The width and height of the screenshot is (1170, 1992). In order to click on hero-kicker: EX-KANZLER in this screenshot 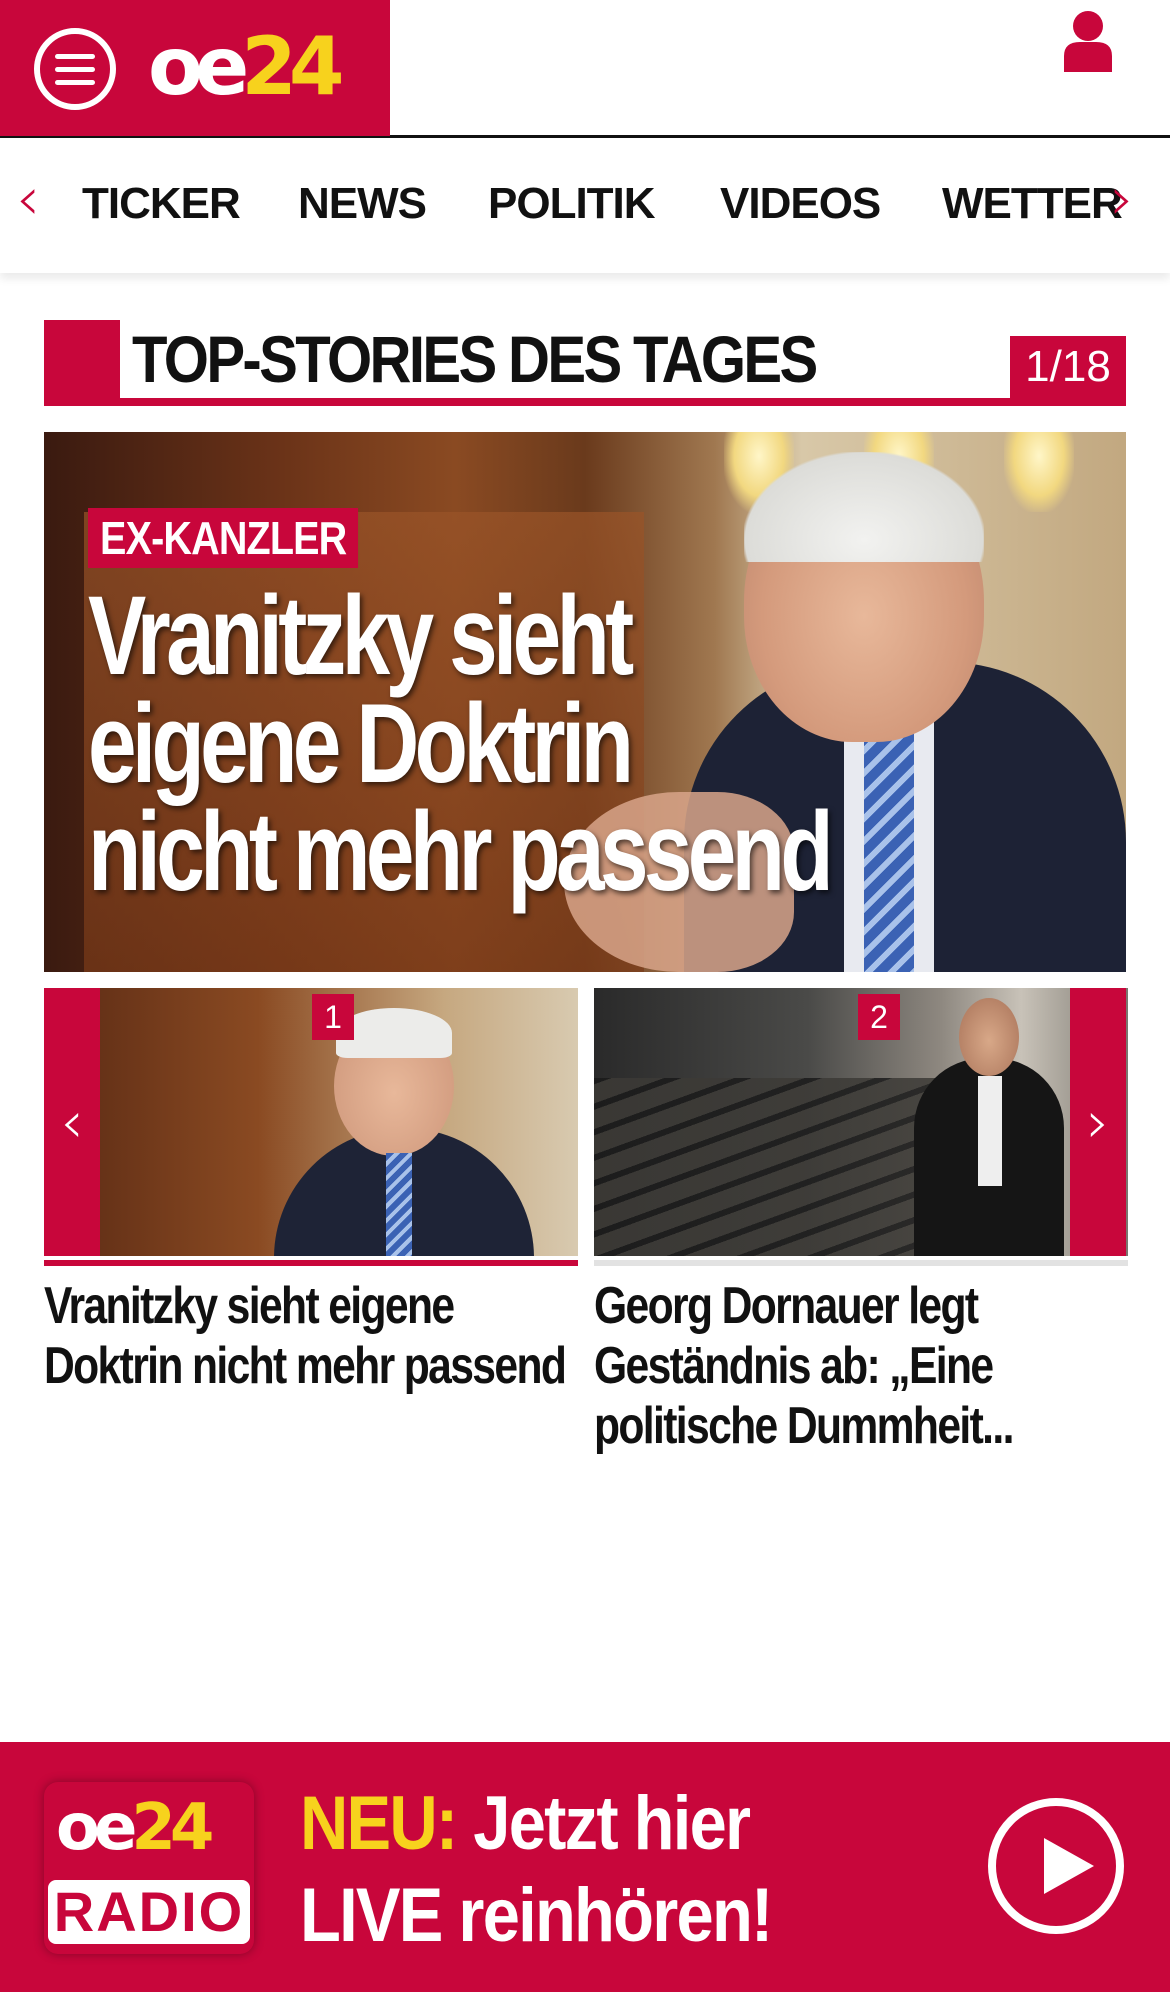, I will do `click(223, 538)`.